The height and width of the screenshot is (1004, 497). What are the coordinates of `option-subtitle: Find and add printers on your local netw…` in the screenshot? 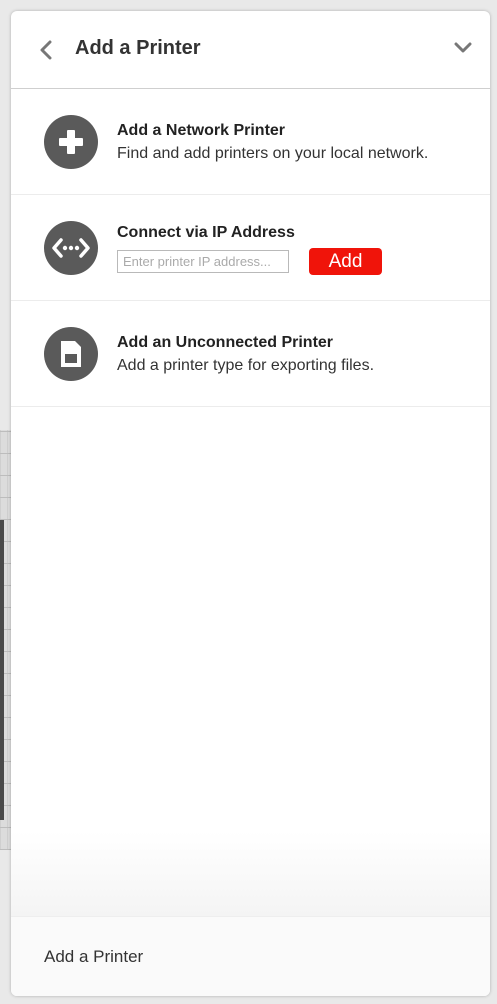 It's located at (273, 153).